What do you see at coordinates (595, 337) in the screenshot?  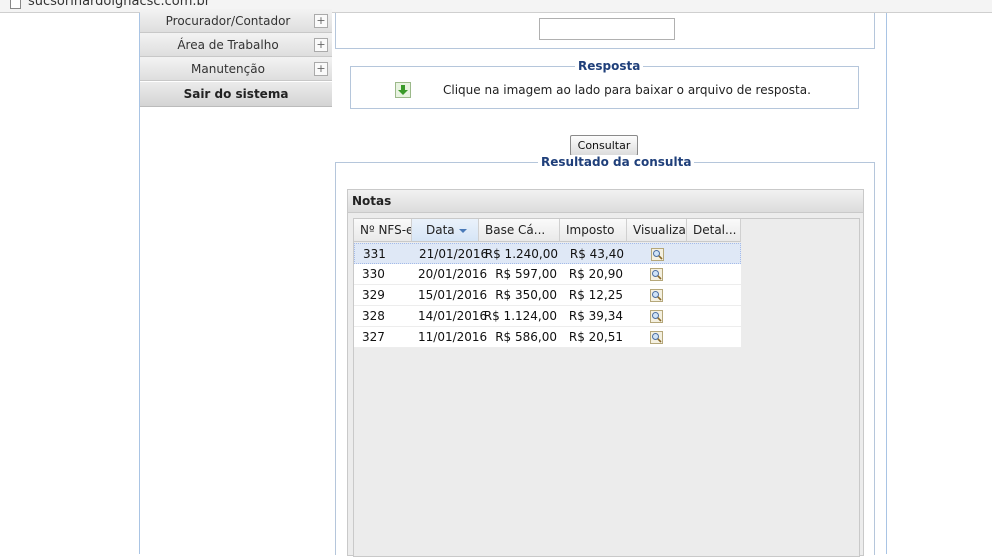 I see `cell-imposto: R$ 20,51` at bounding box center [595, 337].